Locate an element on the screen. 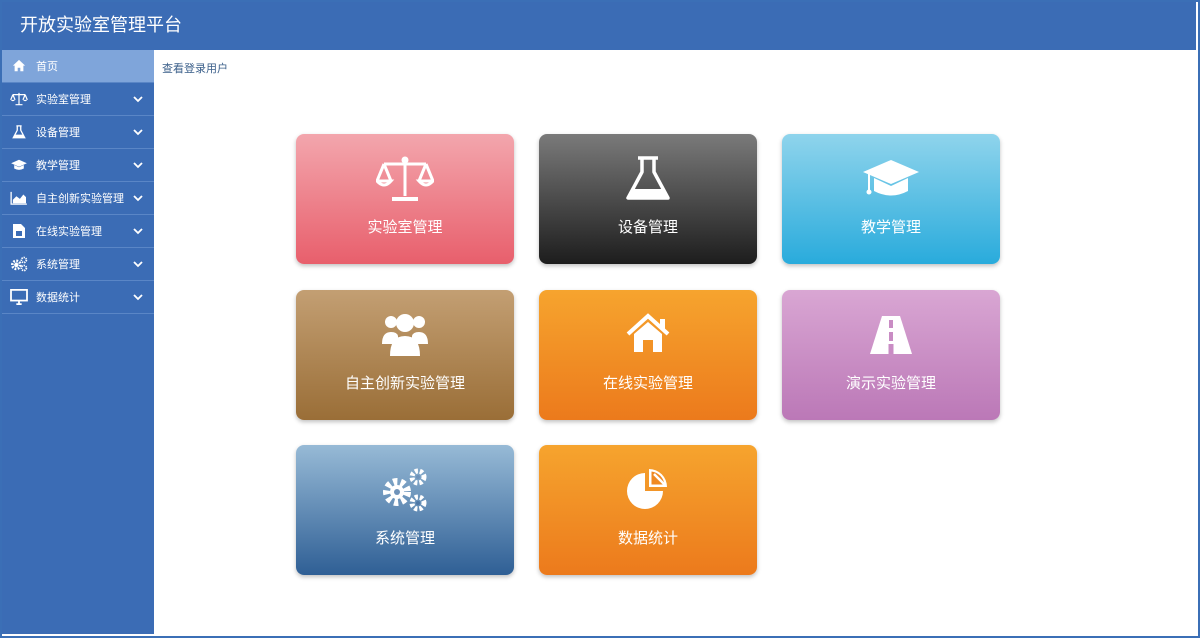 The image size is (1200, 638). sidebar-item-label: 实验室管理 is located at coordinates (63, 99).